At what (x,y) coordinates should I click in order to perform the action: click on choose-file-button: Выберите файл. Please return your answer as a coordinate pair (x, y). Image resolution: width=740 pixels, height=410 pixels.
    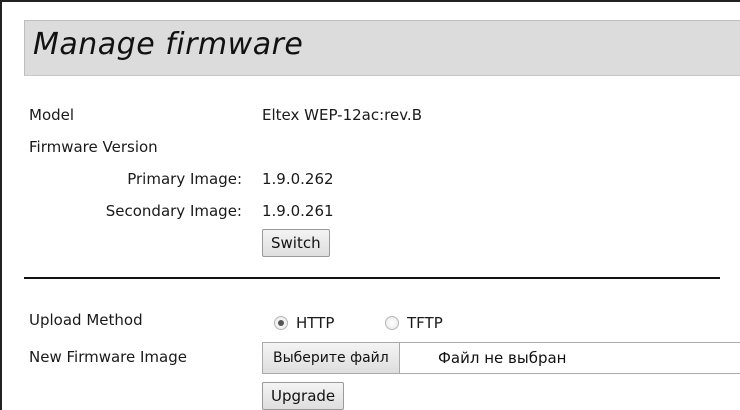
    Looking at the image, I should click on (331, 358).